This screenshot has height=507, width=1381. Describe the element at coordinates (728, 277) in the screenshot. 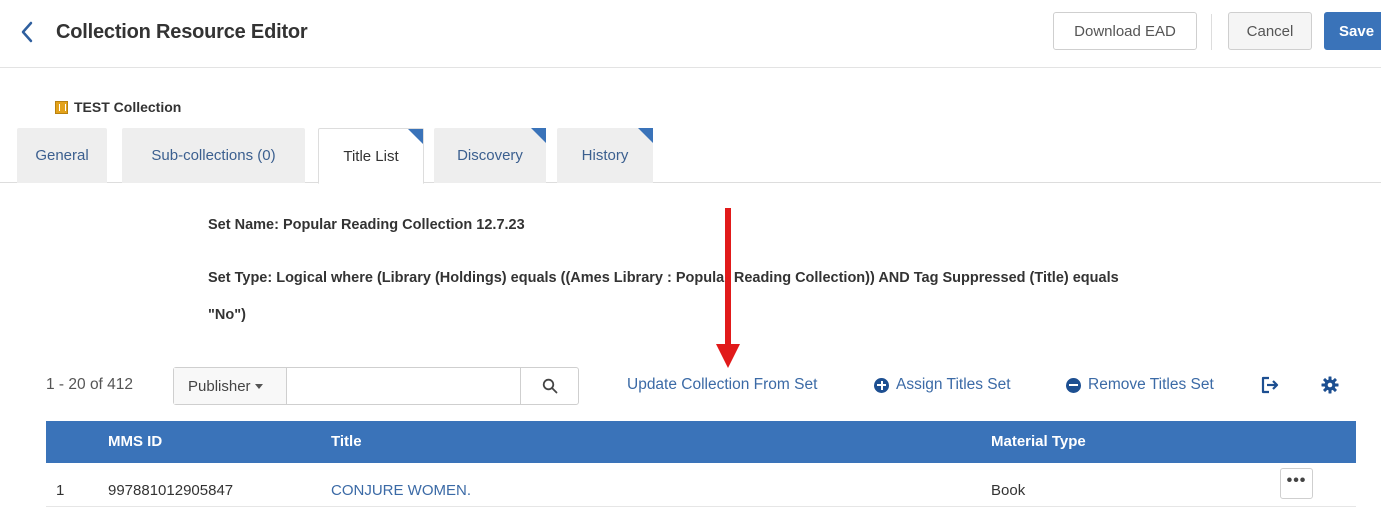

I see `annotation-arrow-shaft` at that location.